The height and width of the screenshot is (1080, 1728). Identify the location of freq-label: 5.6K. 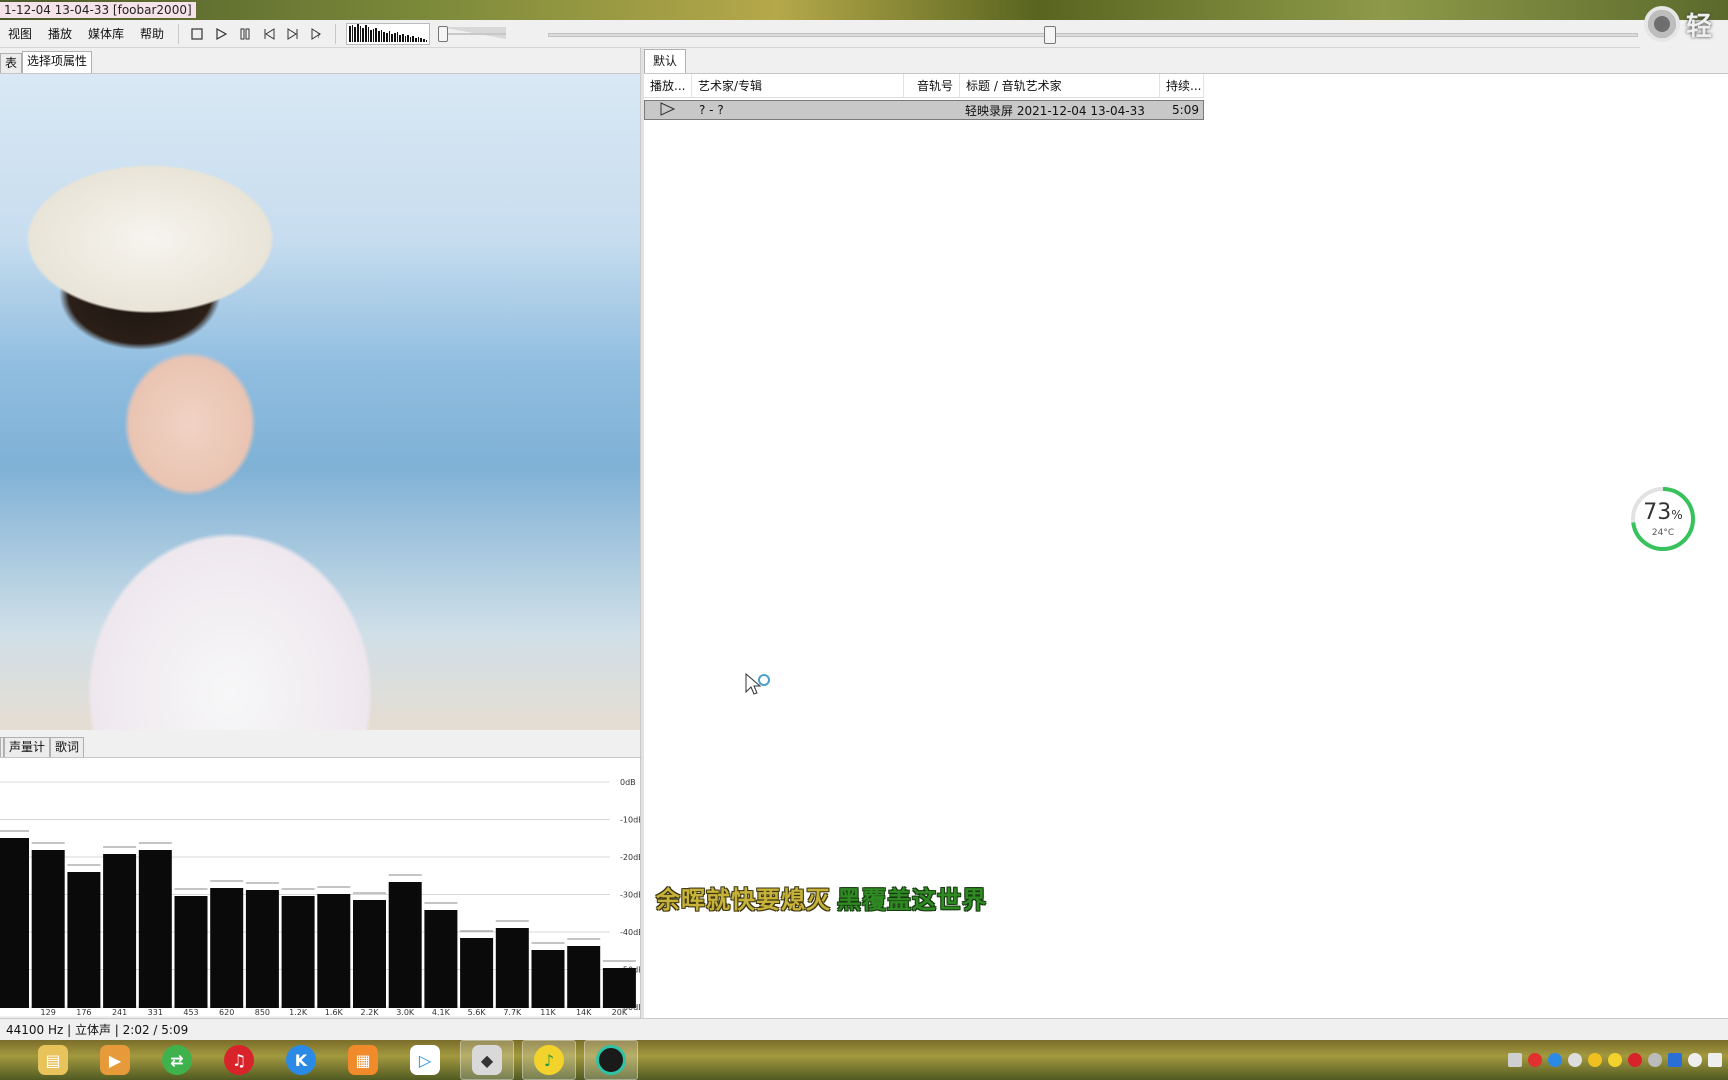
(477, 1012).